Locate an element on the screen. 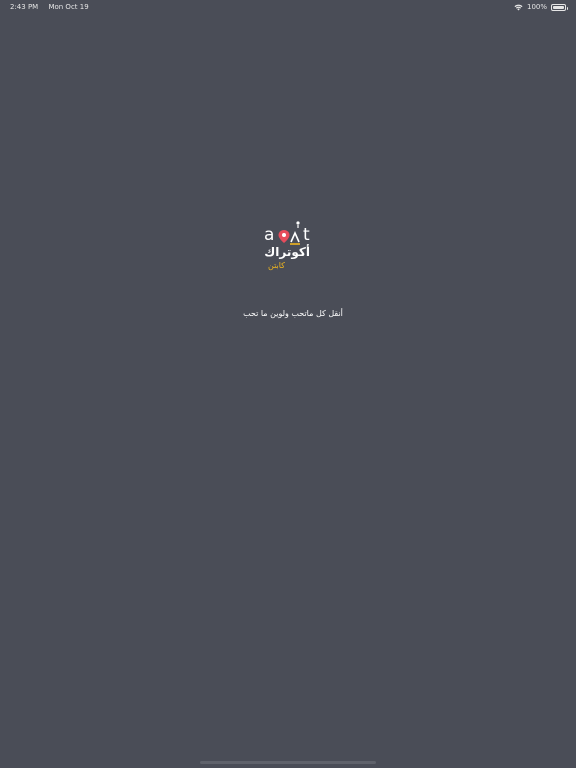 This screenshot has width=576, height=768. logo-latin-mark: a t is located at coordinates (287, 233).